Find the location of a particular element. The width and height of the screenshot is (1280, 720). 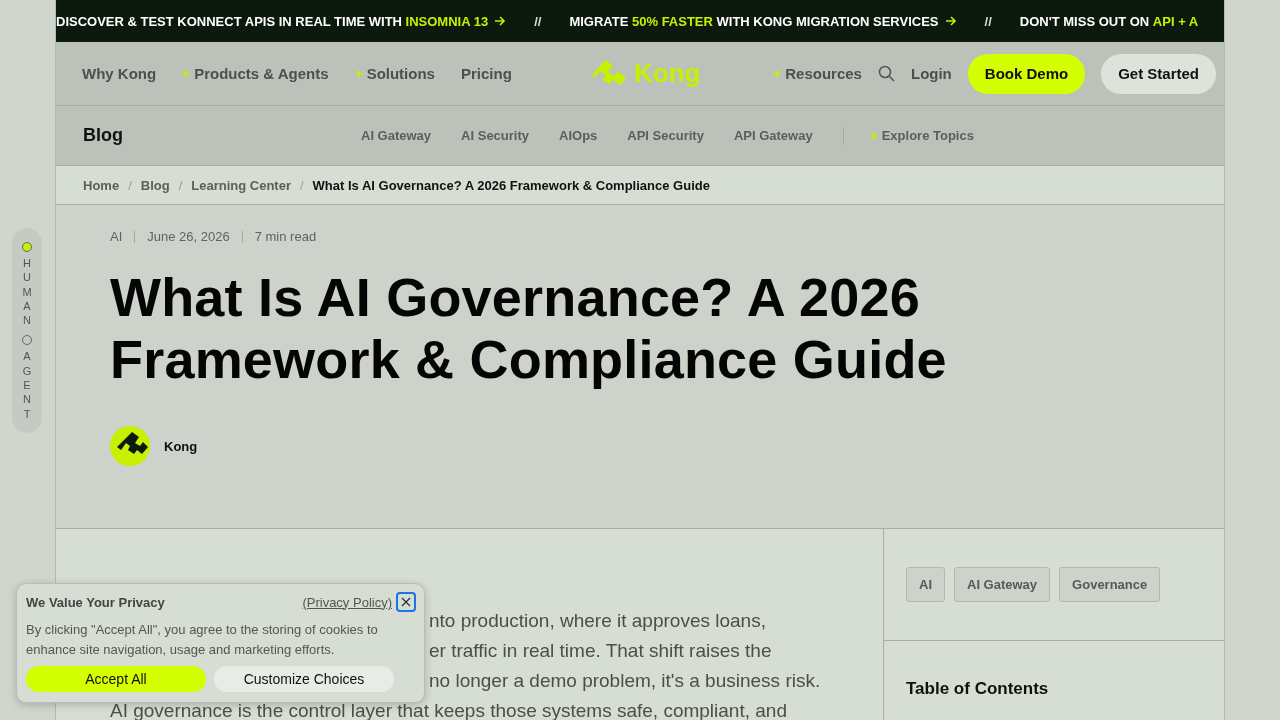

nav-link: Solutions is located at coordinates (400, 73).